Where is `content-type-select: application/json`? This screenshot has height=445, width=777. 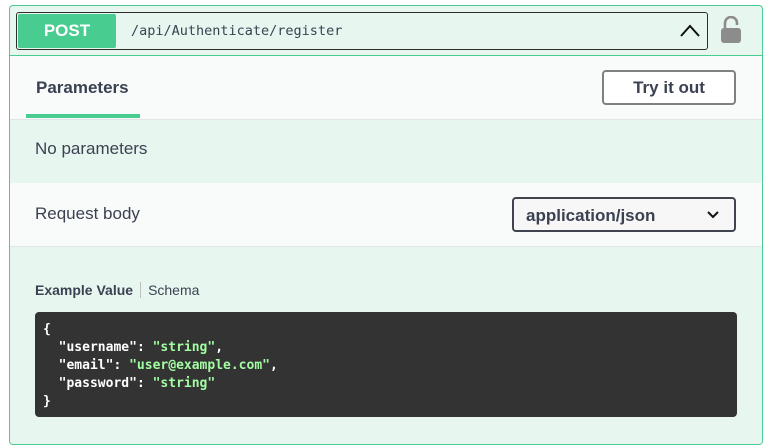
content-type-select: application/json is located at coordinates (624, 214).